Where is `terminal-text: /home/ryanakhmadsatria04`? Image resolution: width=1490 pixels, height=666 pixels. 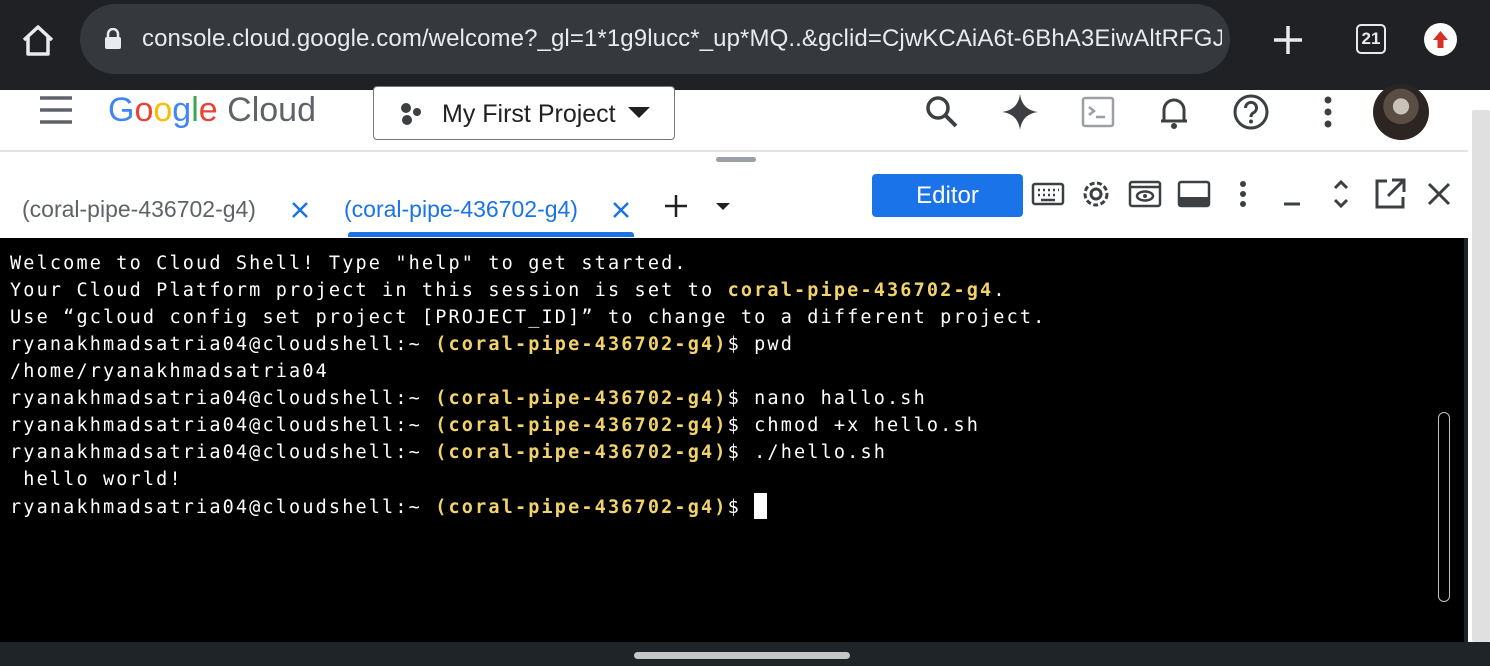 terminal-text: /home/ryanakhmadsatria04 is located at coordinates (169, 371).